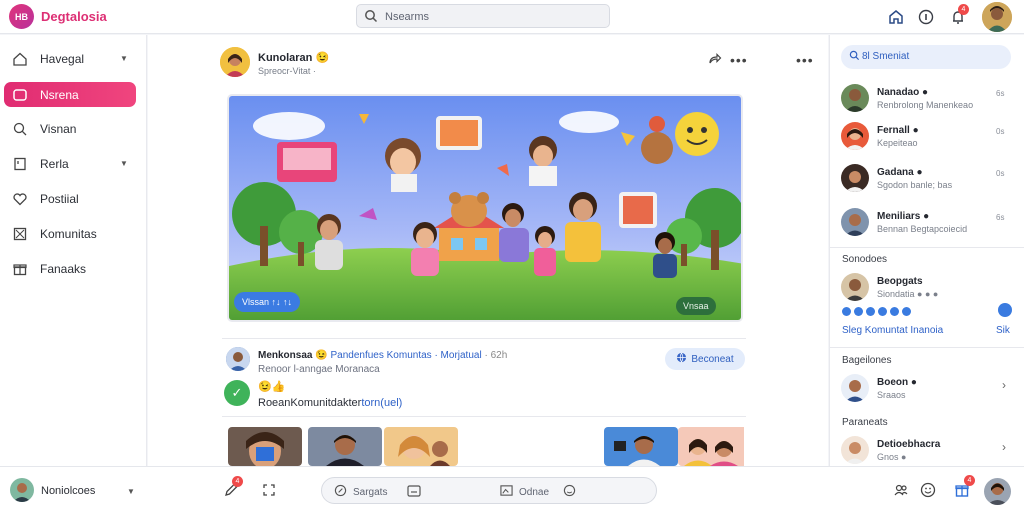 The width and height of the screenshot is (1024, 512). Describe the element at coordinates (489, 490) in the screenshot. I see `compose-bar: Sargats Odnae` at that location.